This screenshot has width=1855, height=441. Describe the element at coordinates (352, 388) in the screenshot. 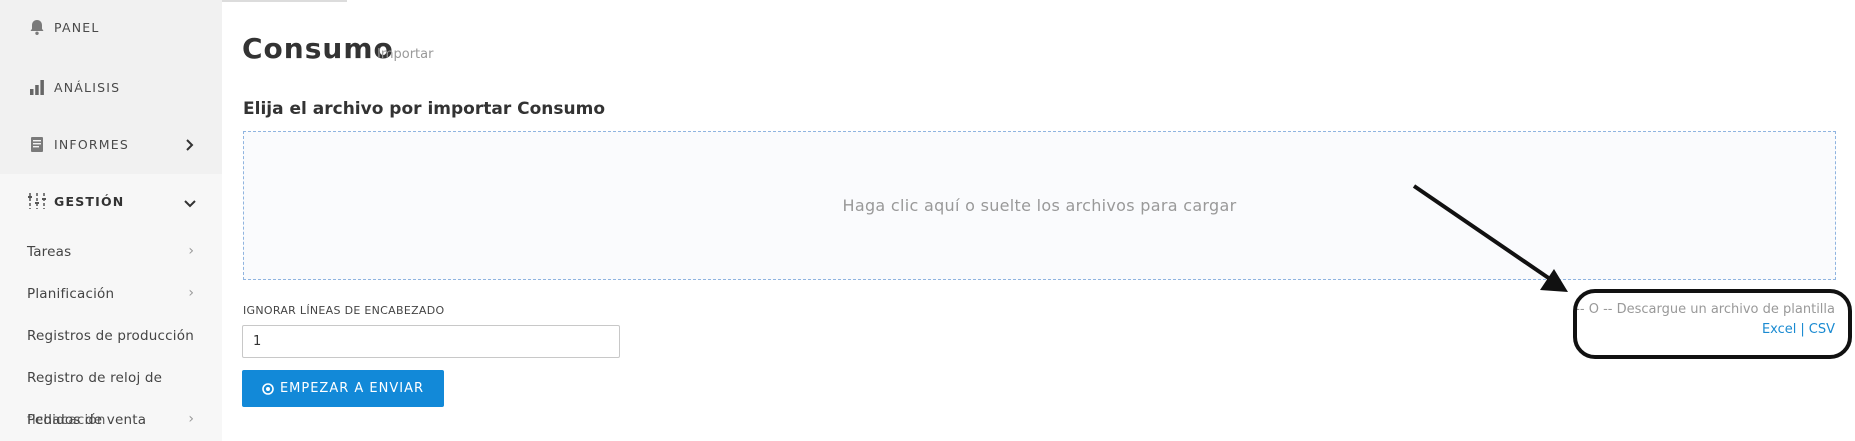

I see `start-upload-label: EMPEZAR A ENVIAR` at that location.